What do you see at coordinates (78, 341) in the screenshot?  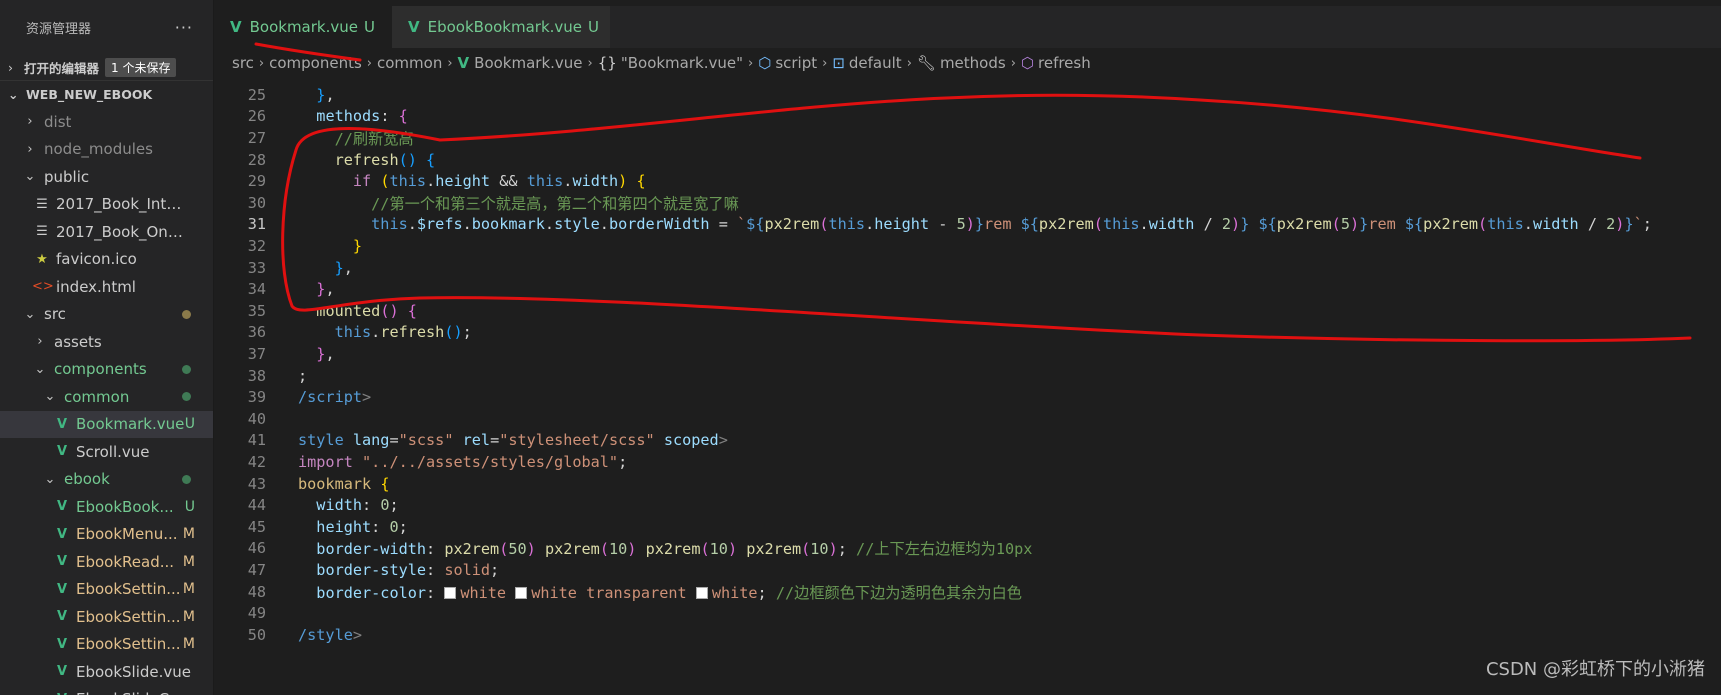 I see `tree-item-label: assets` at bounding box center [78, 341].